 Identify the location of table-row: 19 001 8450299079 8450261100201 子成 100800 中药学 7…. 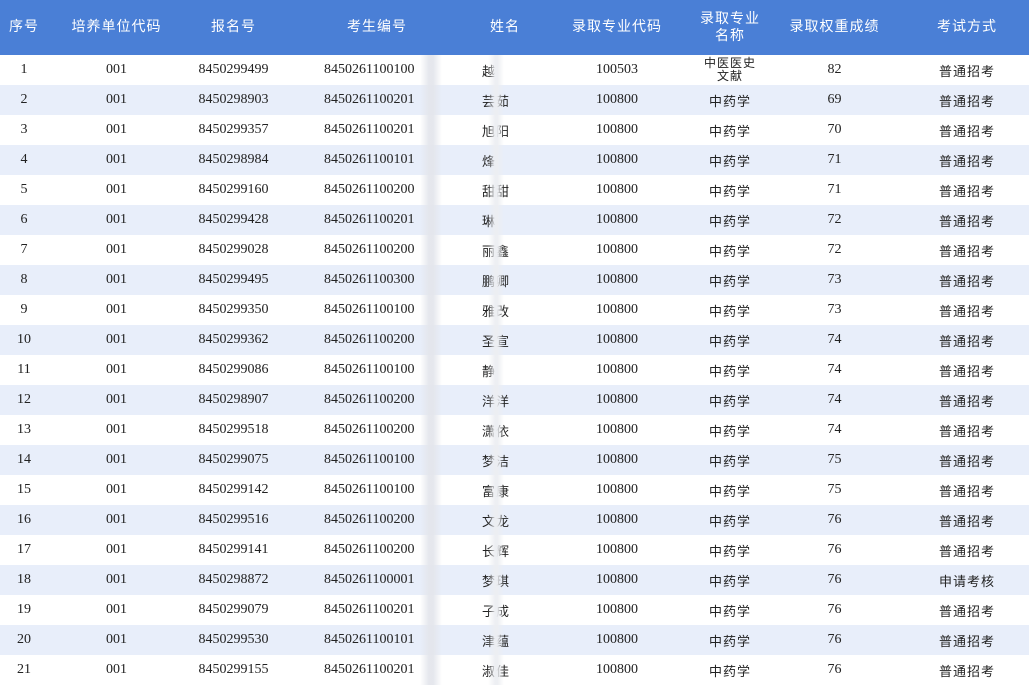
(514, 610).